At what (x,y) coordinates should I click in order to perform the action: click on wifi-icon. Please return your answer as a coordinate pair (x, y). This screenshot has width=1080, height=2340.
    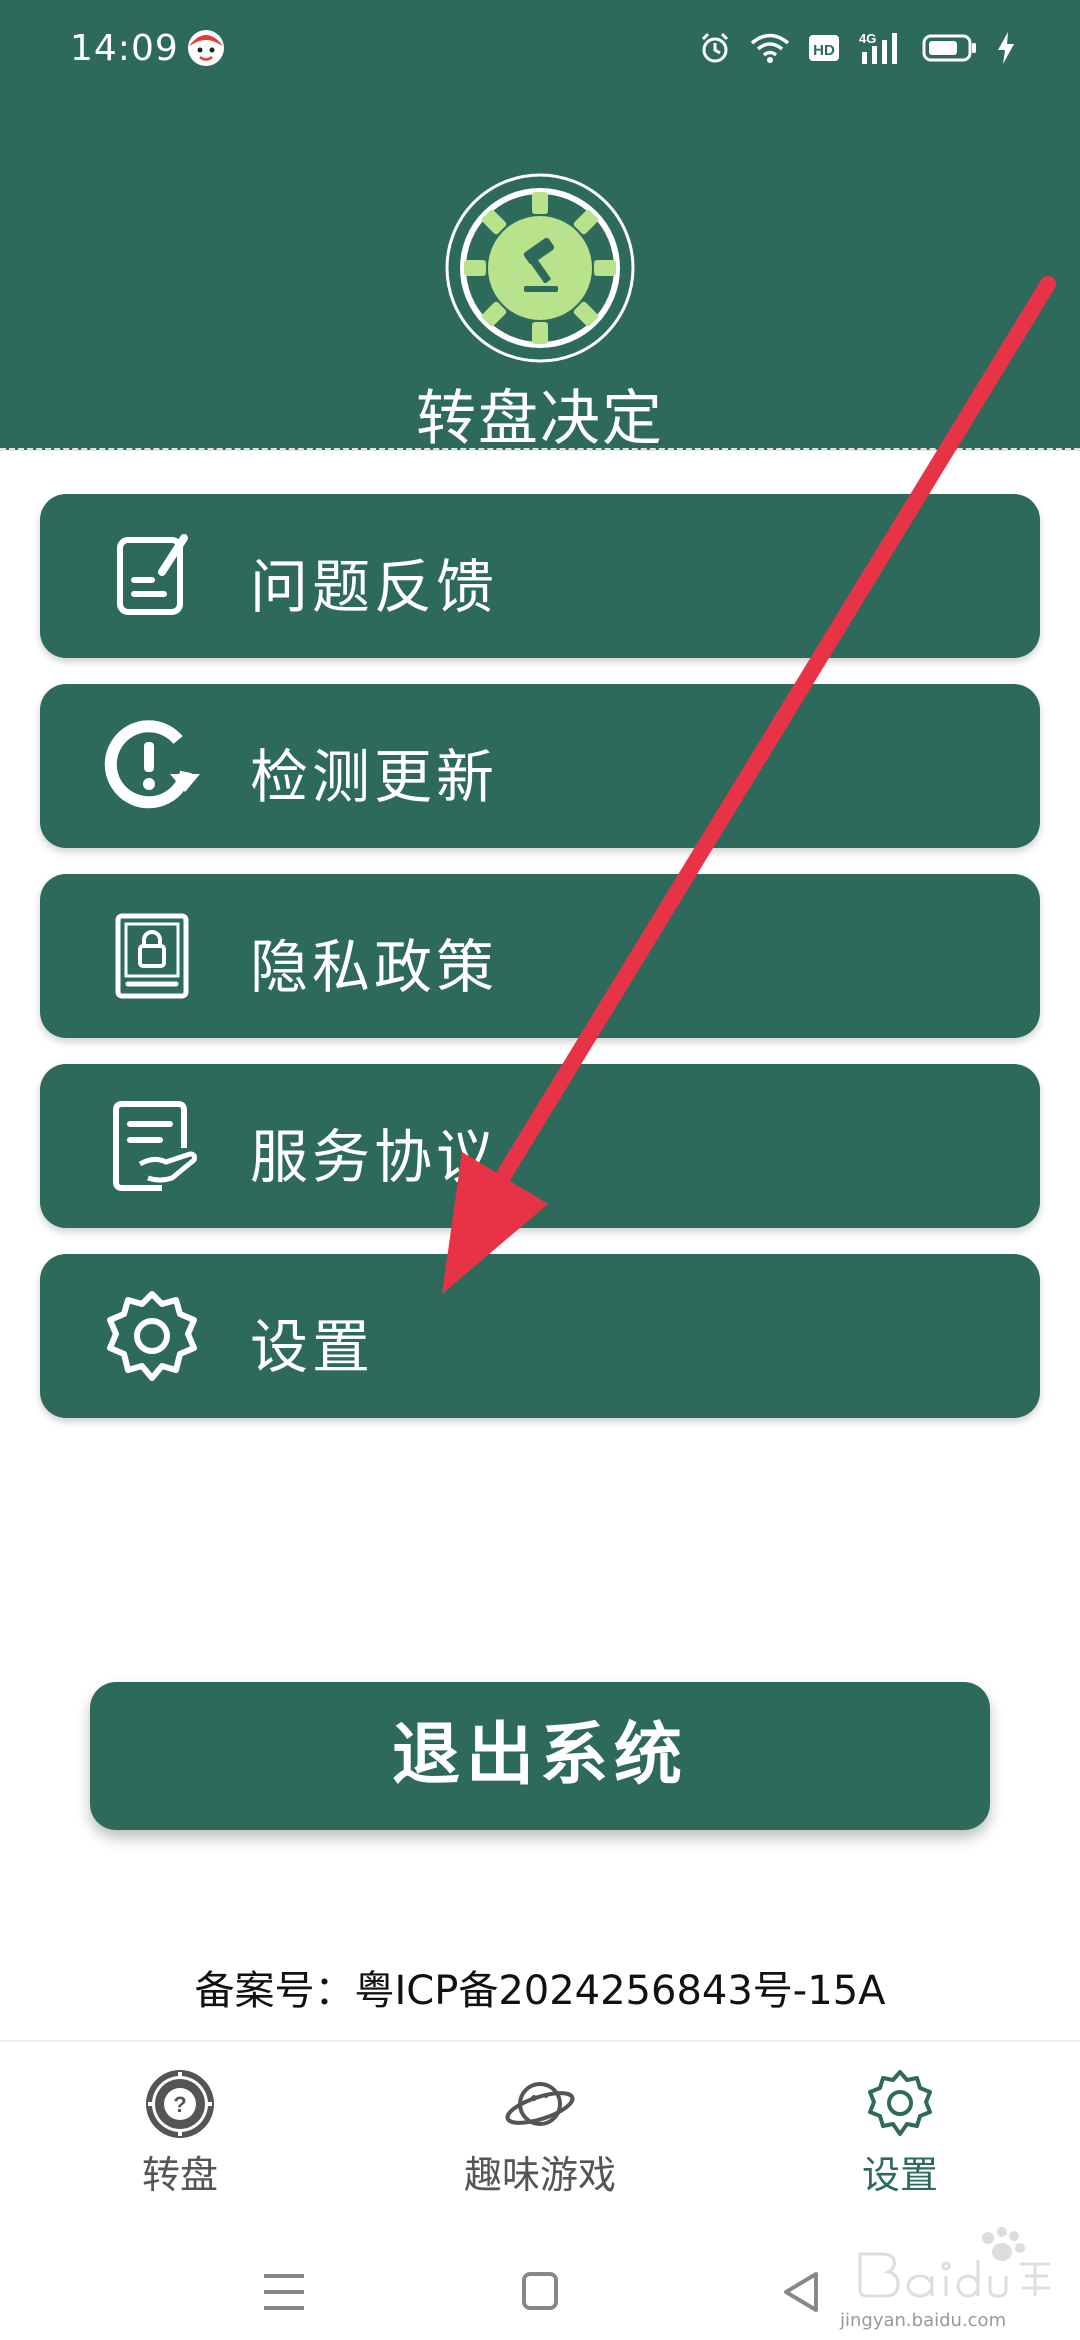
    Looking at the image, I should click on (770, 48).